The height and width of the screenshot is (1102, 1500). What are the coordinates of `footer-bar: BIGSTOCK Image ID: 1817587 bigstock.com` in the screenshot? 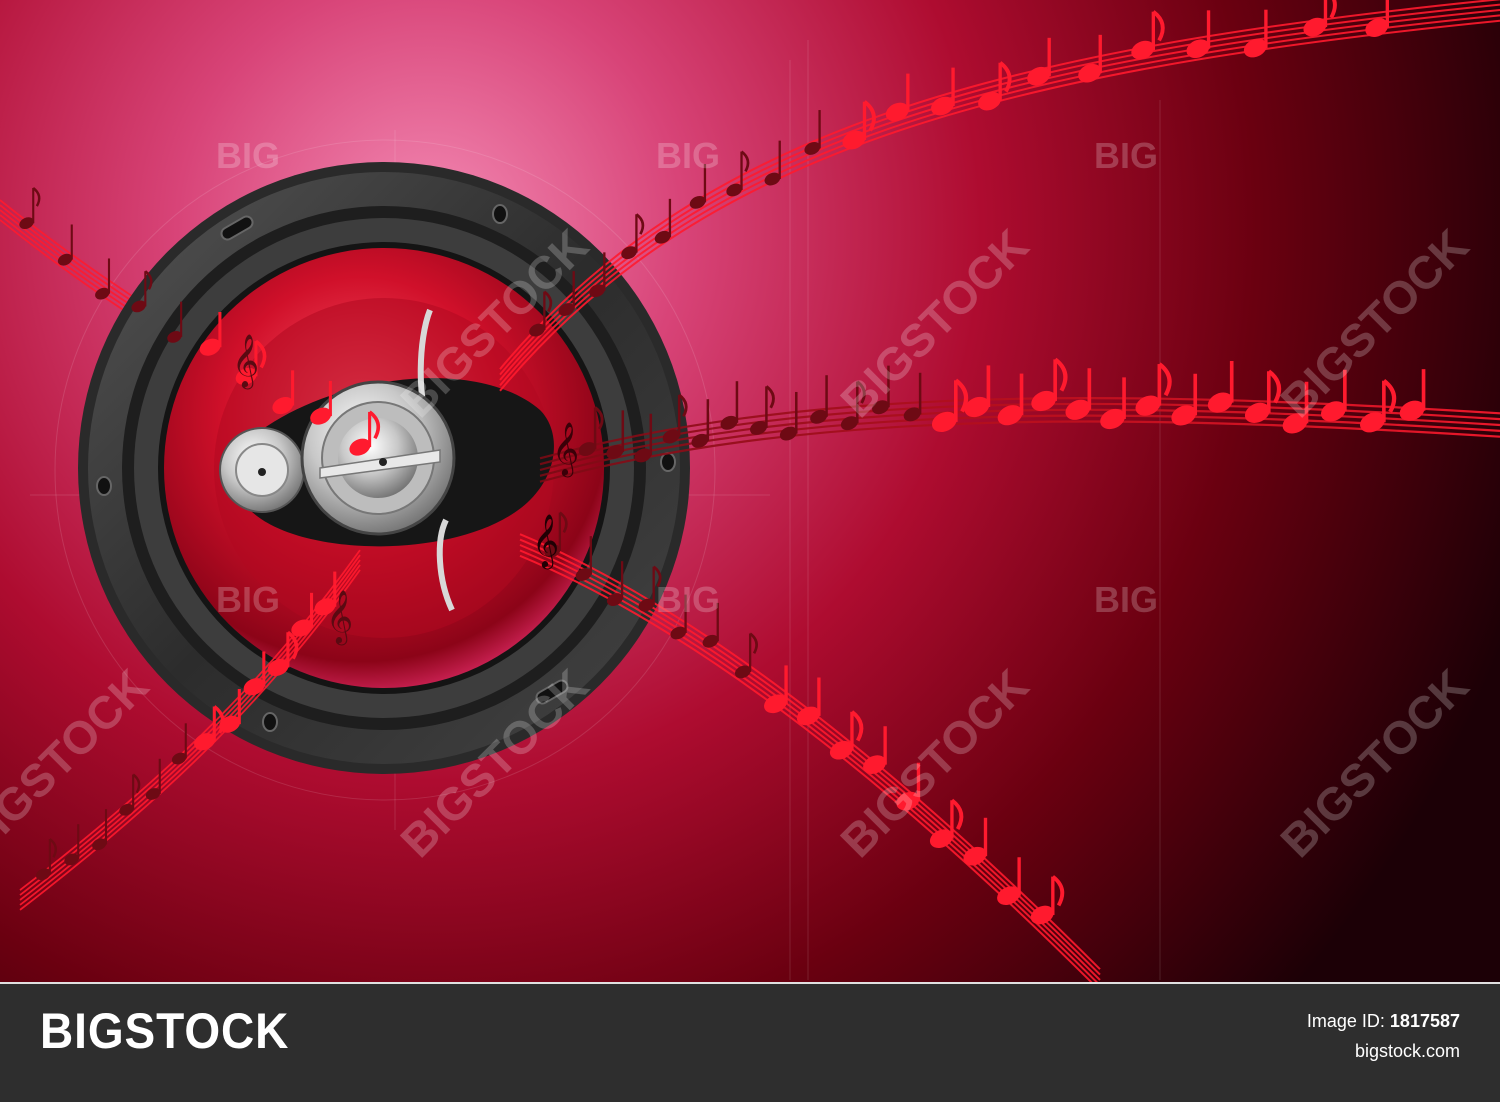 It's located at (750, 1042).